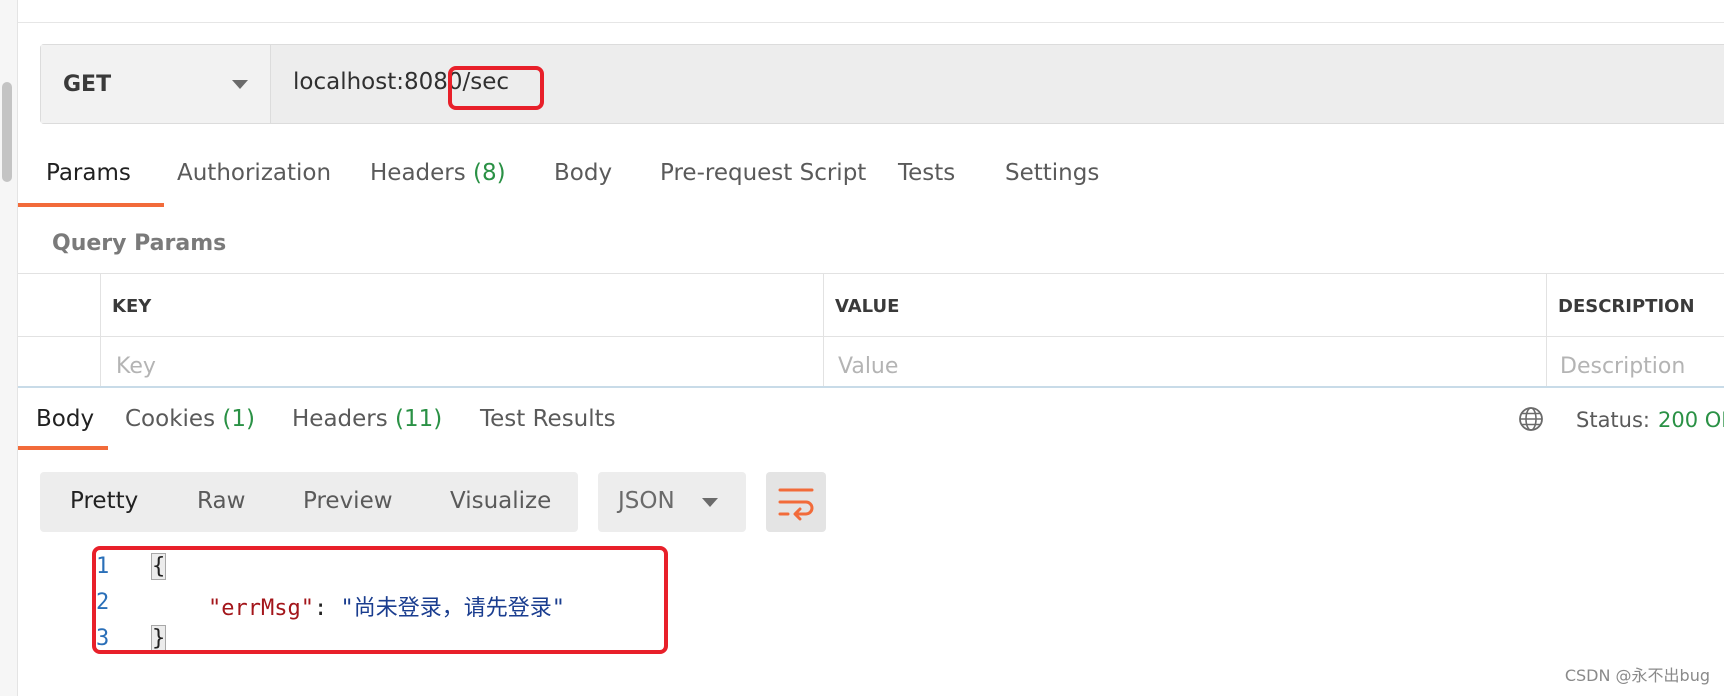  I want to click on header-divider, so click(871, 336).